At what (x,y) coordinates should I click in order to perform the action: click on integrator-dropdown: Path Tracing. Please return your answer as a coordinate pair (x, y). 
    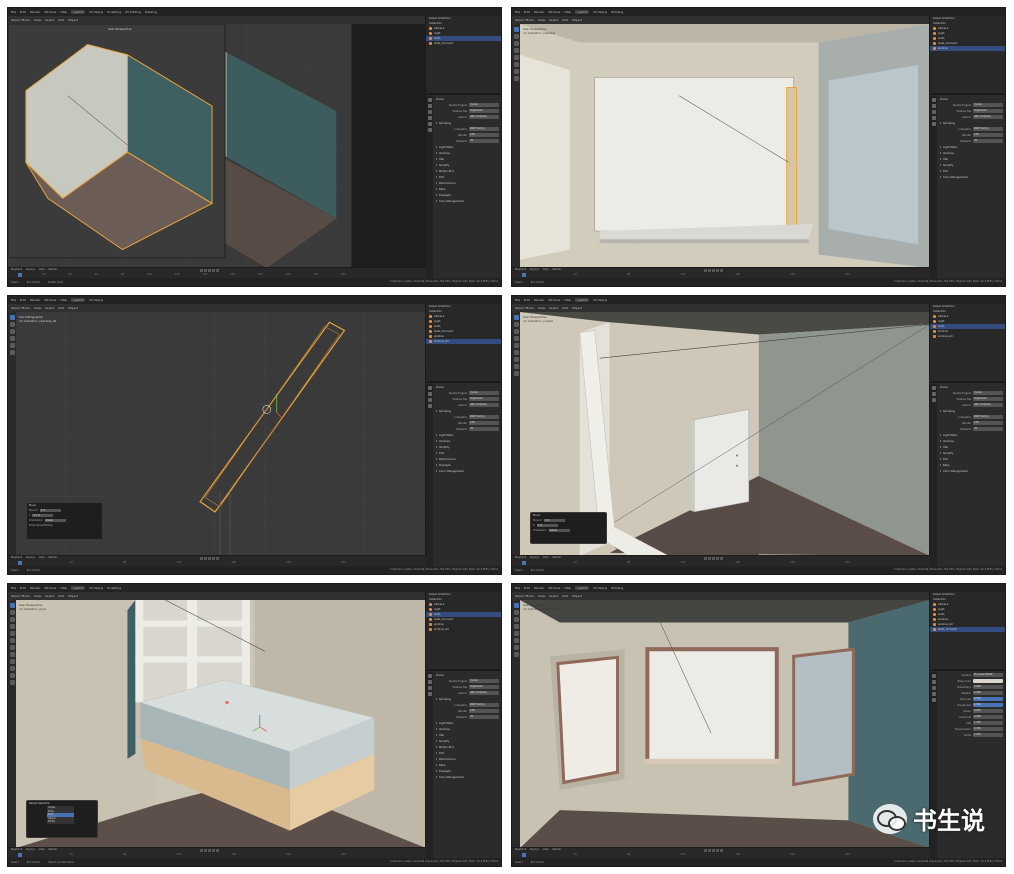
    Looking at the image, I should click on (484, 417).